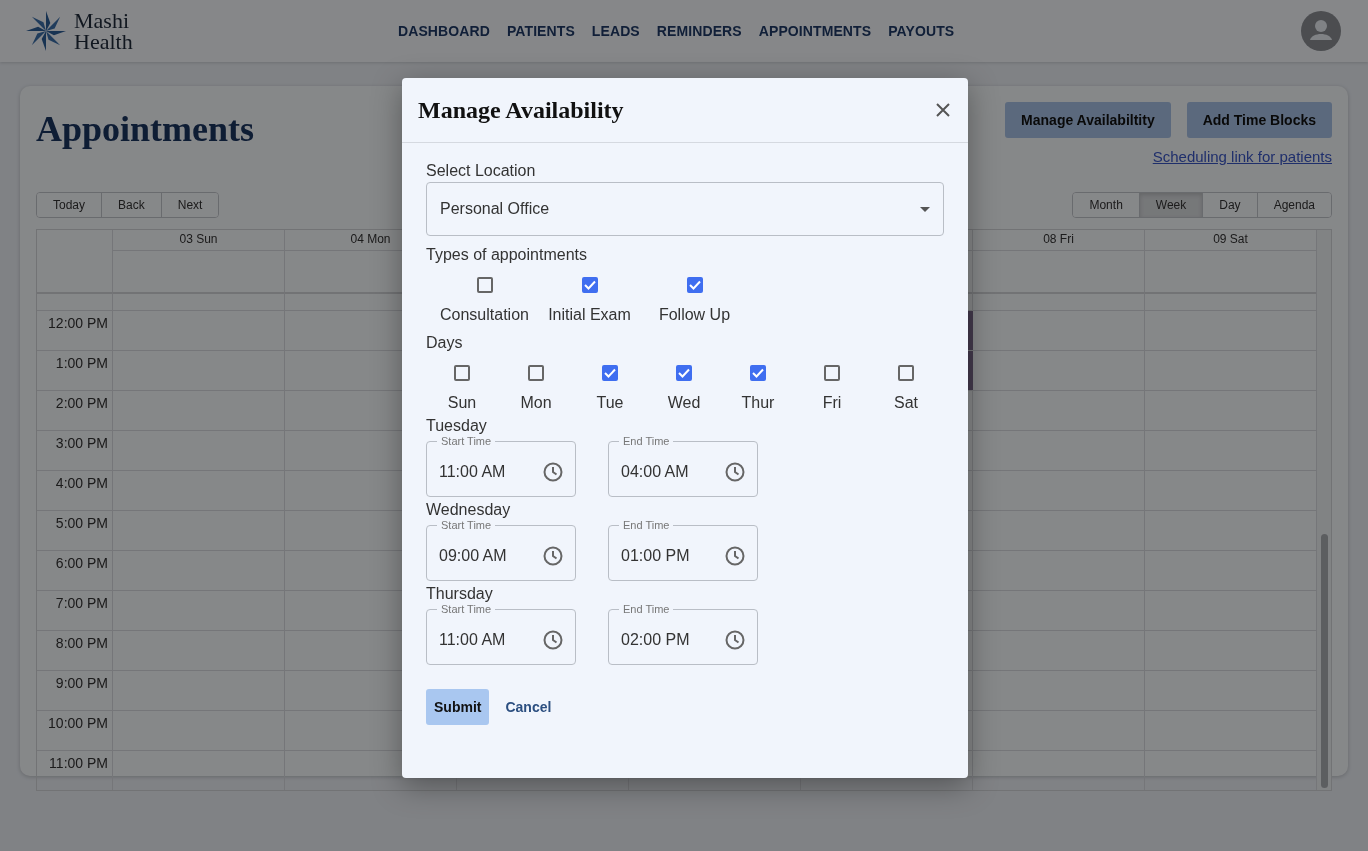 The width and height of the screenshot is (1368, 851). Describe the element at coordinates (74, 770) in the screenshot. I see `time-label: 11:00 PM` at that location.